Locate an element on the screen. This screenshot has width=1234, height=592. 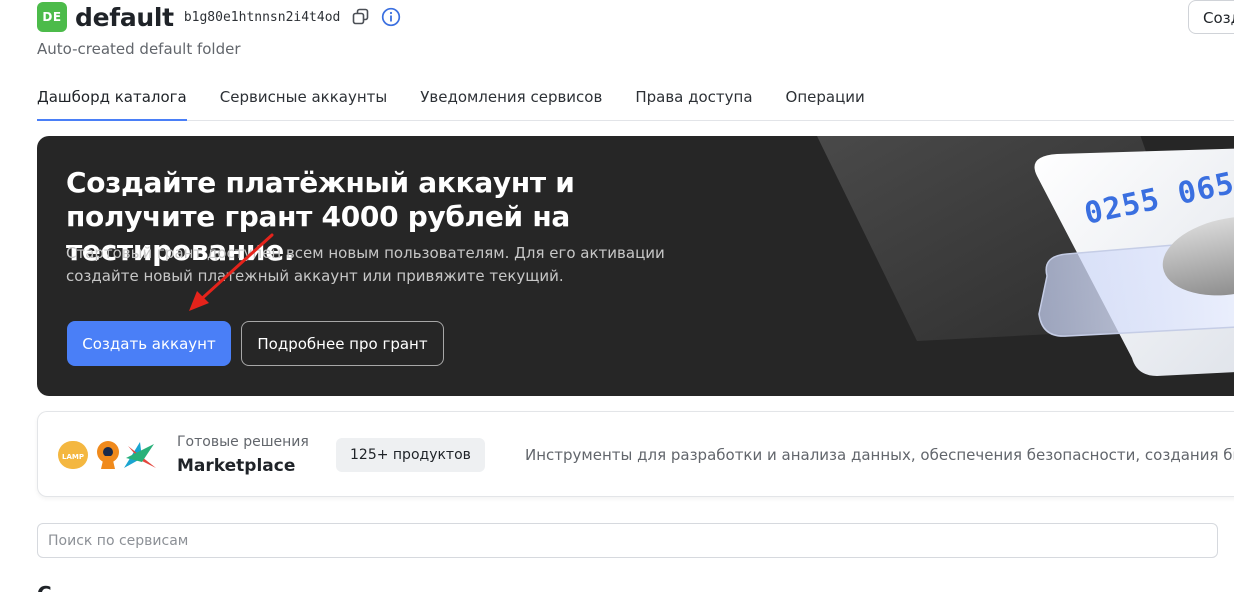
tab-access-rights: Права доступа is located at coordinates (693, 100).